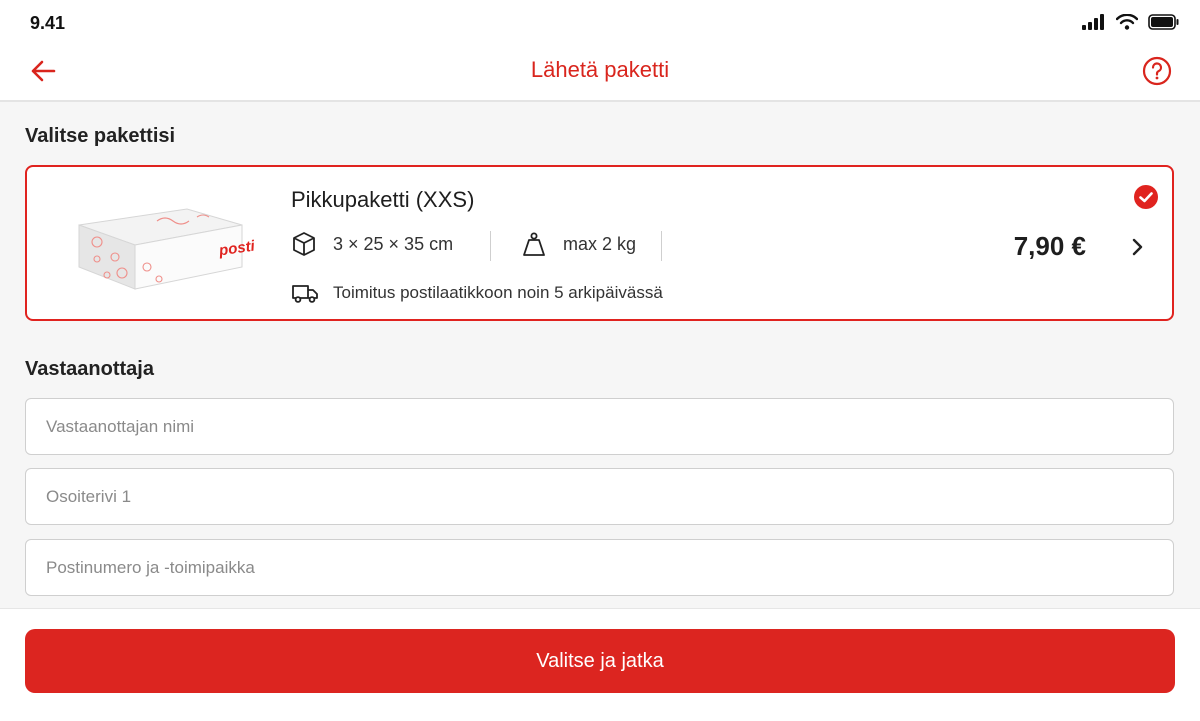 The width and height of the screenshot is (1200, 721). I want to click on recipient-name-input, so click(599, 426).